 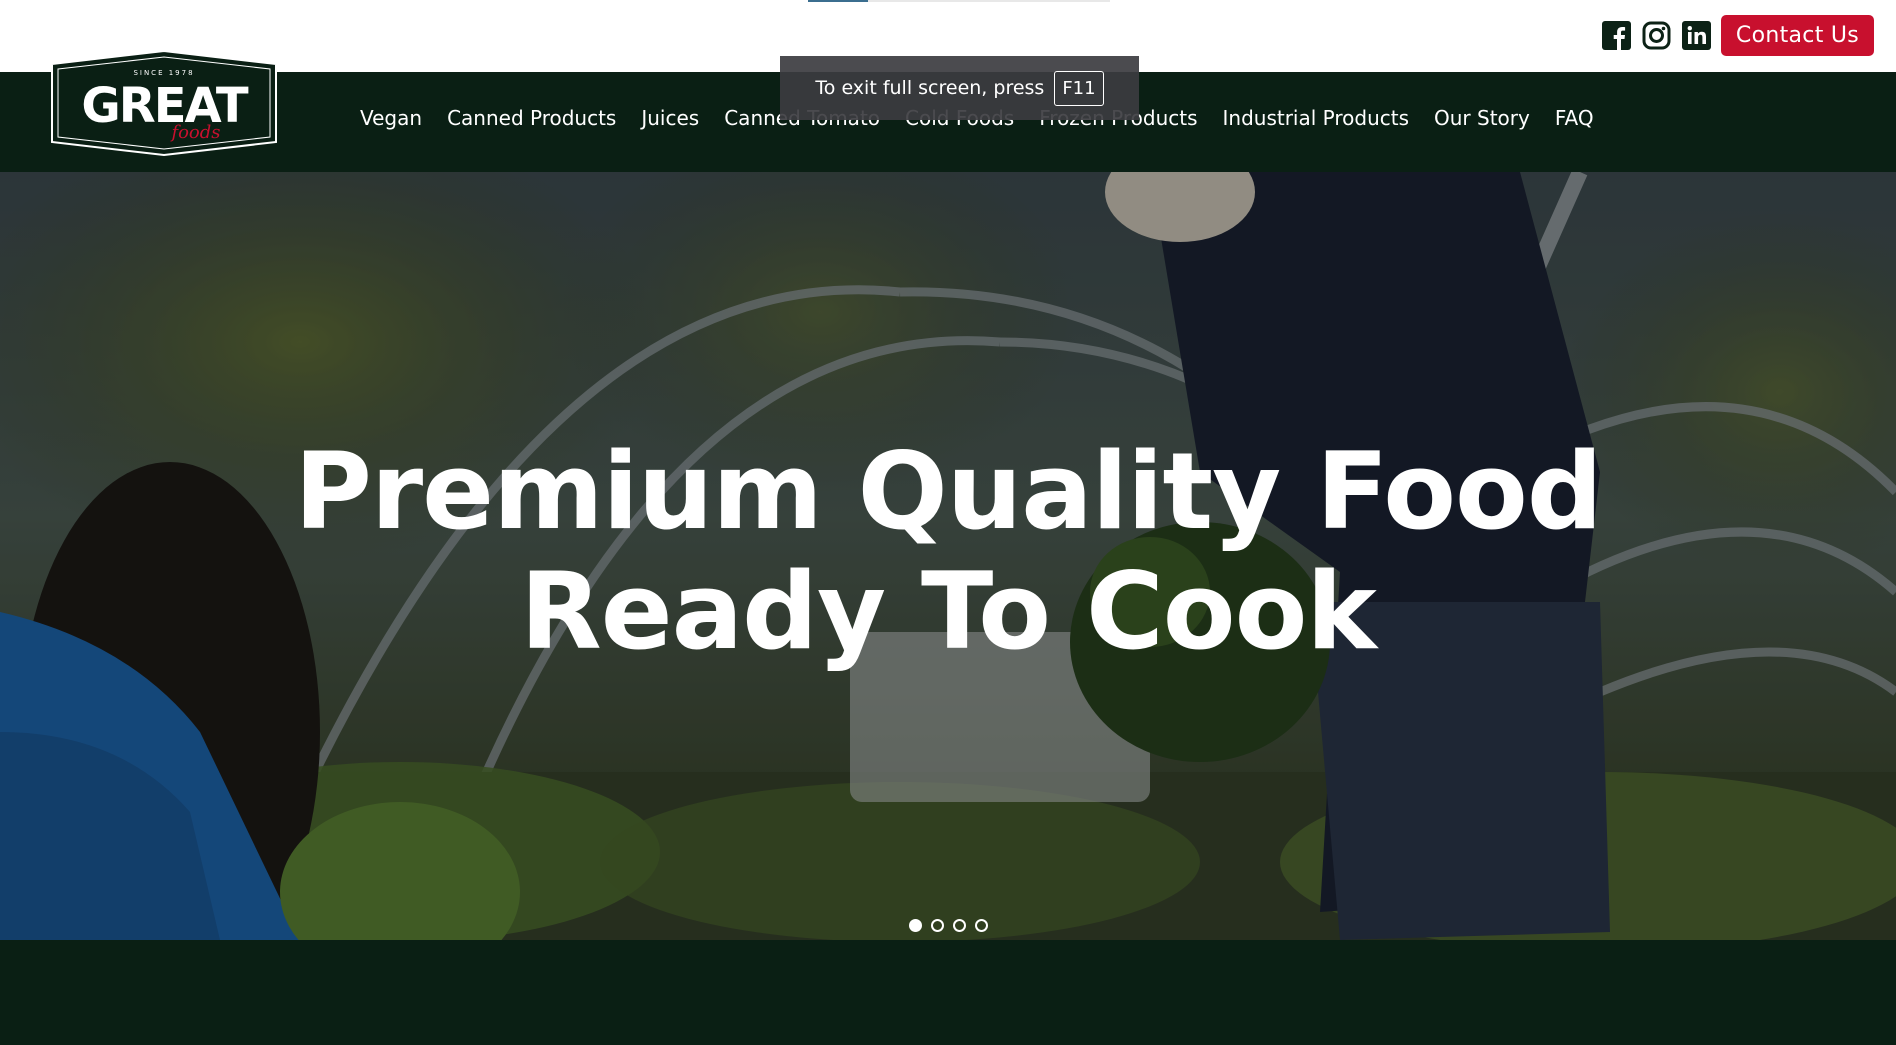 What do you see at coordinates (1316, 119) in the screenshot?
I see `nav-item-industrial-products: Industrial Products` at bounding box center [1316, 119].